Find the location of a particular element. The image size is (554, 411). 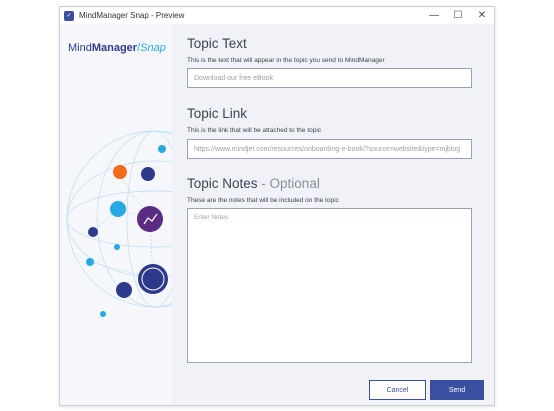

topic-notes-title-text: Topic Notes is located at coordinates (222, 183).